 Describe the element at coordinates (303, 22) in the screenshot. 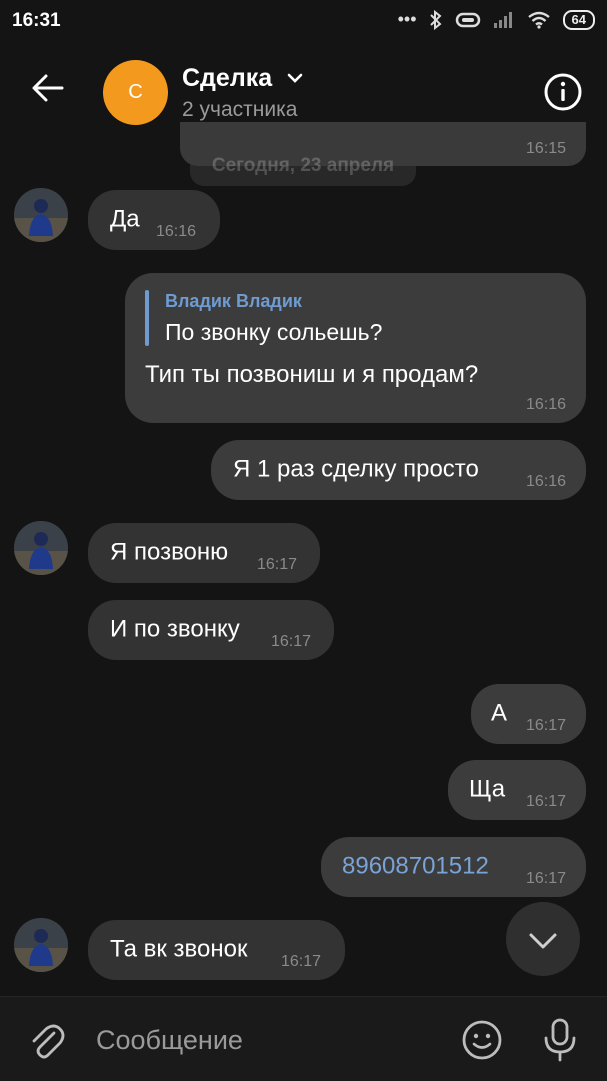

I see `status-bar: 16:31 ••• 64` at that location.